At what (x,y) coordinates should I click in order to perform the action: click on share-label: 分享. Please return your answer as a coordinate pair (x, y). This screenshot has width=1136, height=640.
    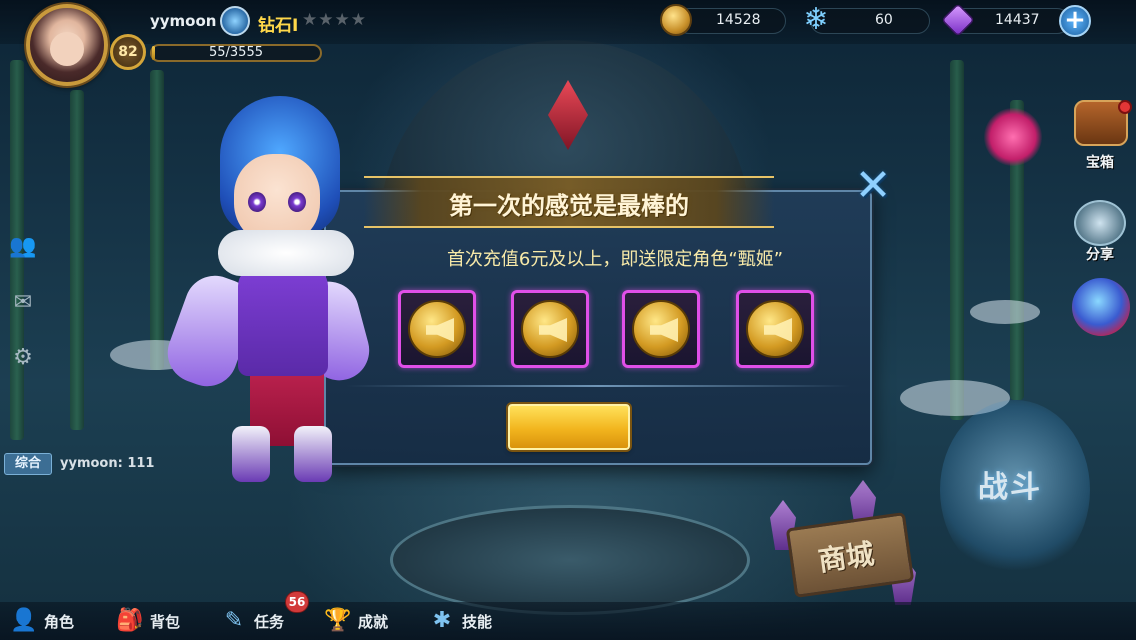
    Looking at the image, I should click on (1100, 255).